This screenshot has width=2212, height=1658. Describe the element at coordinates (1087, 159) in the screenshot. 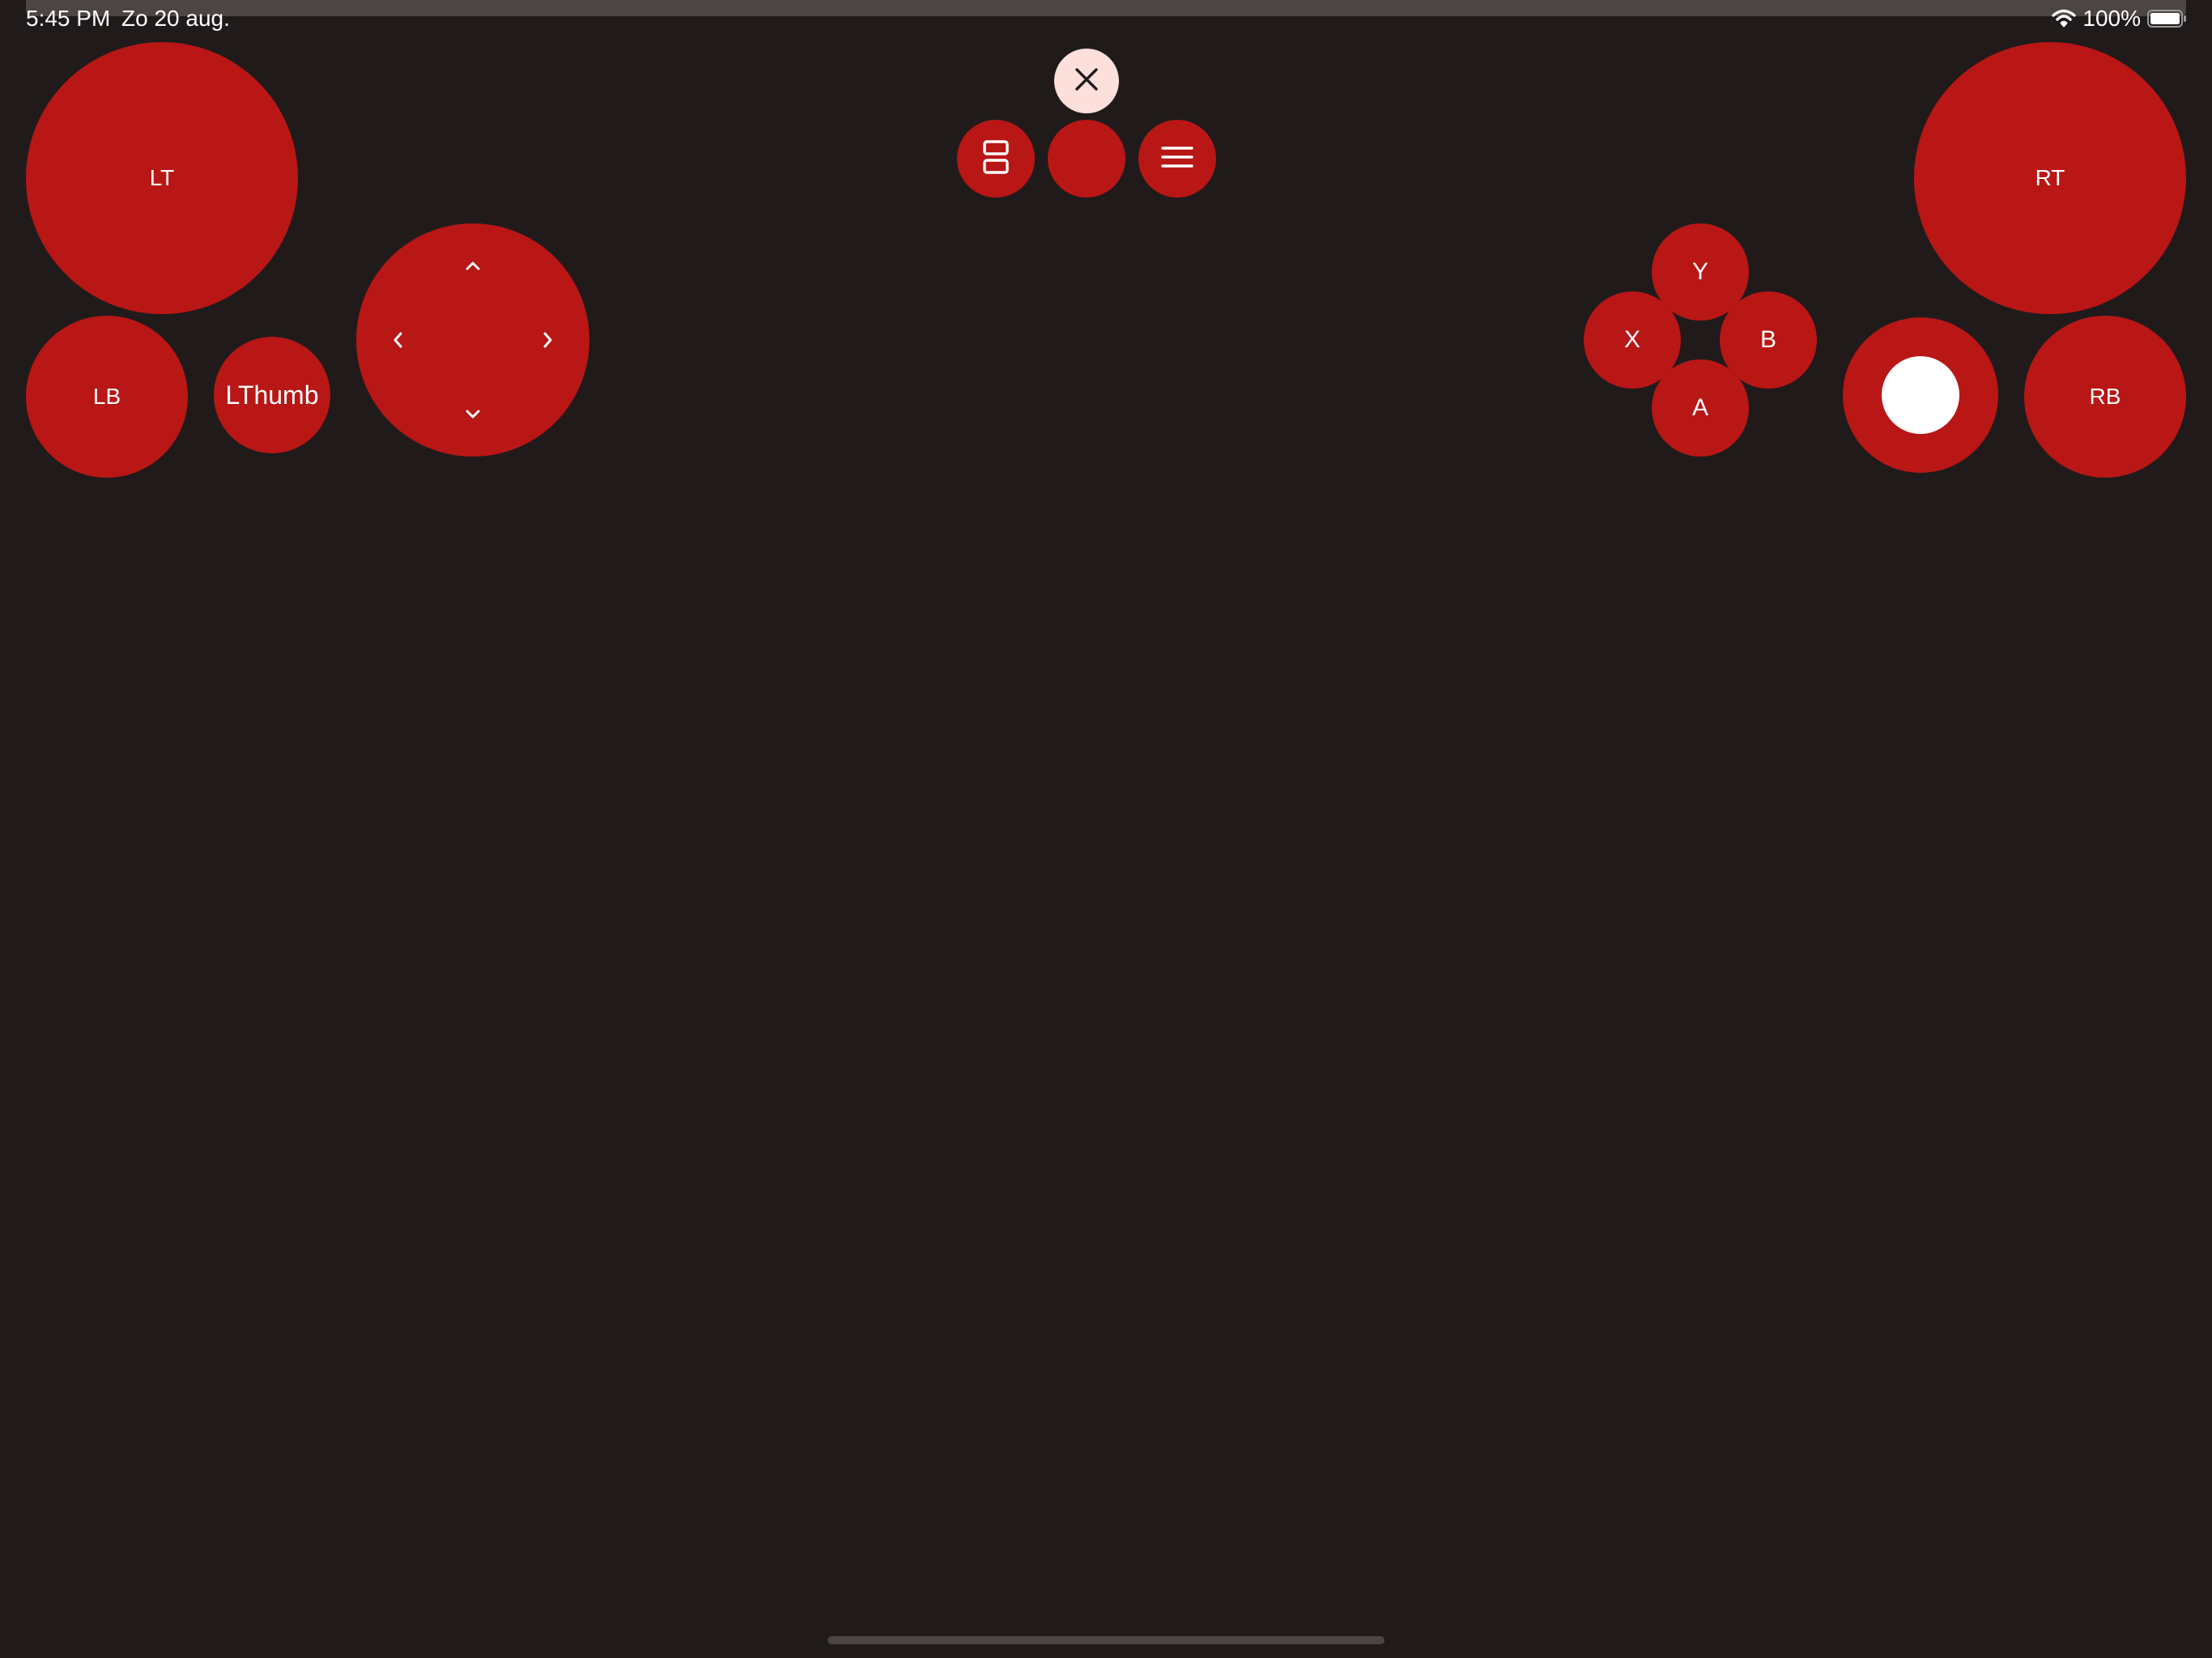

I see `home-button` at that location.